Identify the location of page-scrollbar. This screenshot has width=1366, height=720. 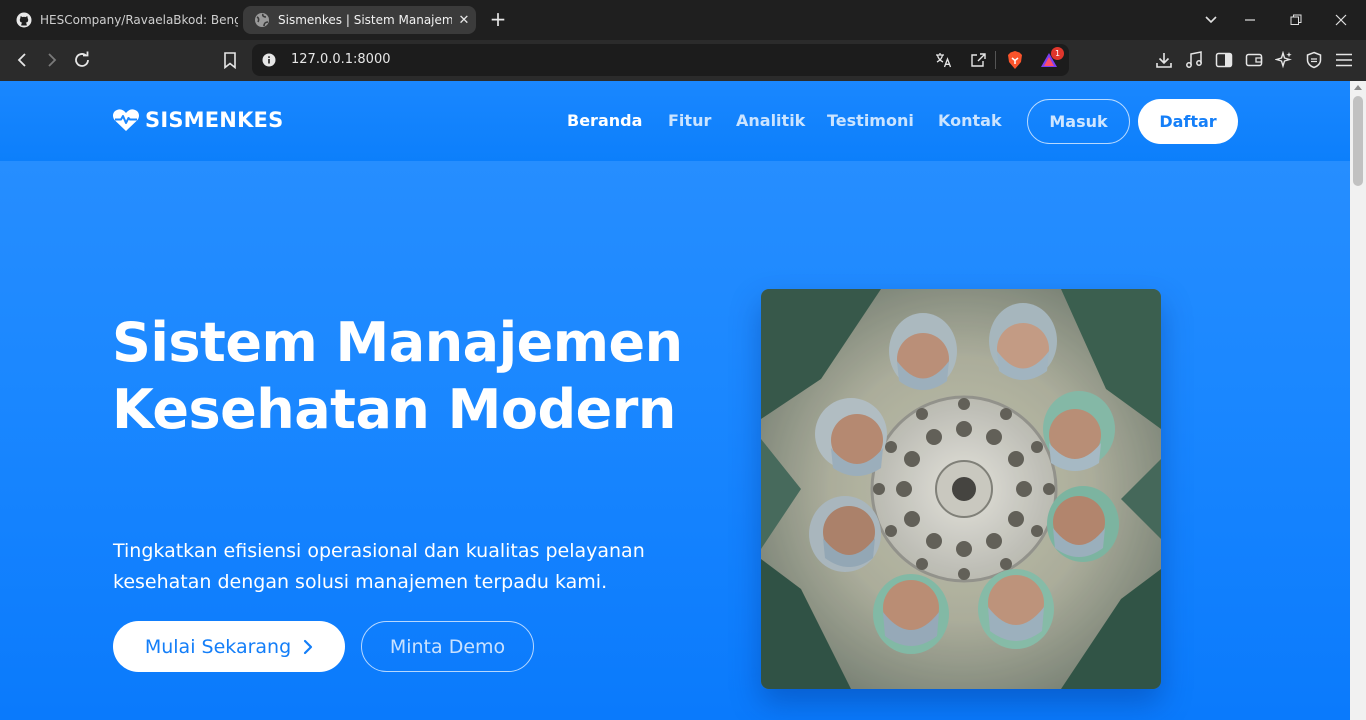
(1358, 400).